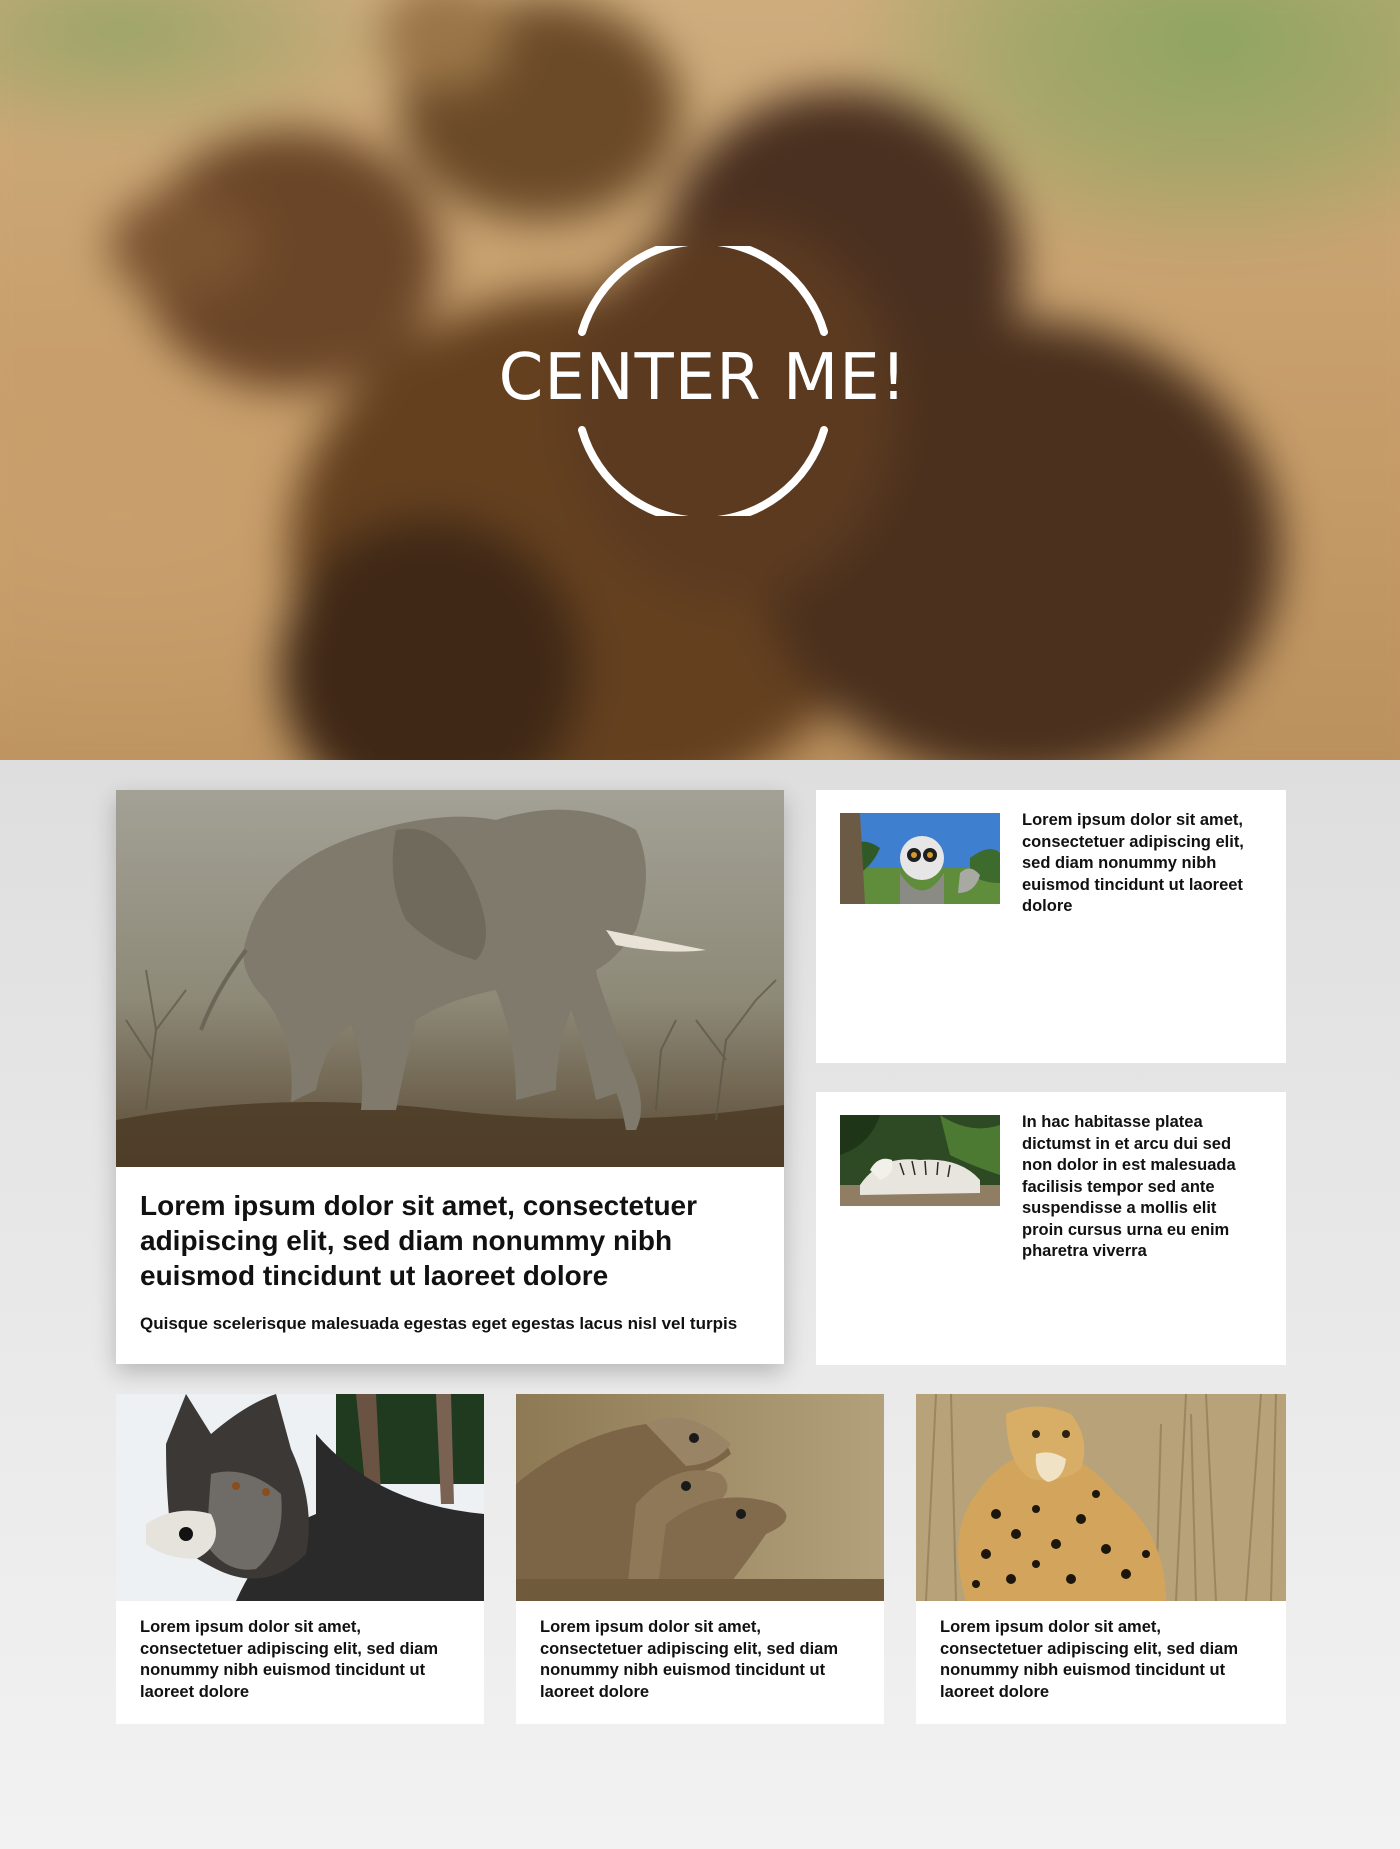 The width and height of the screenshot is (1400, 1849). I want to click on white-tiger-photo, so click(920, 1160).